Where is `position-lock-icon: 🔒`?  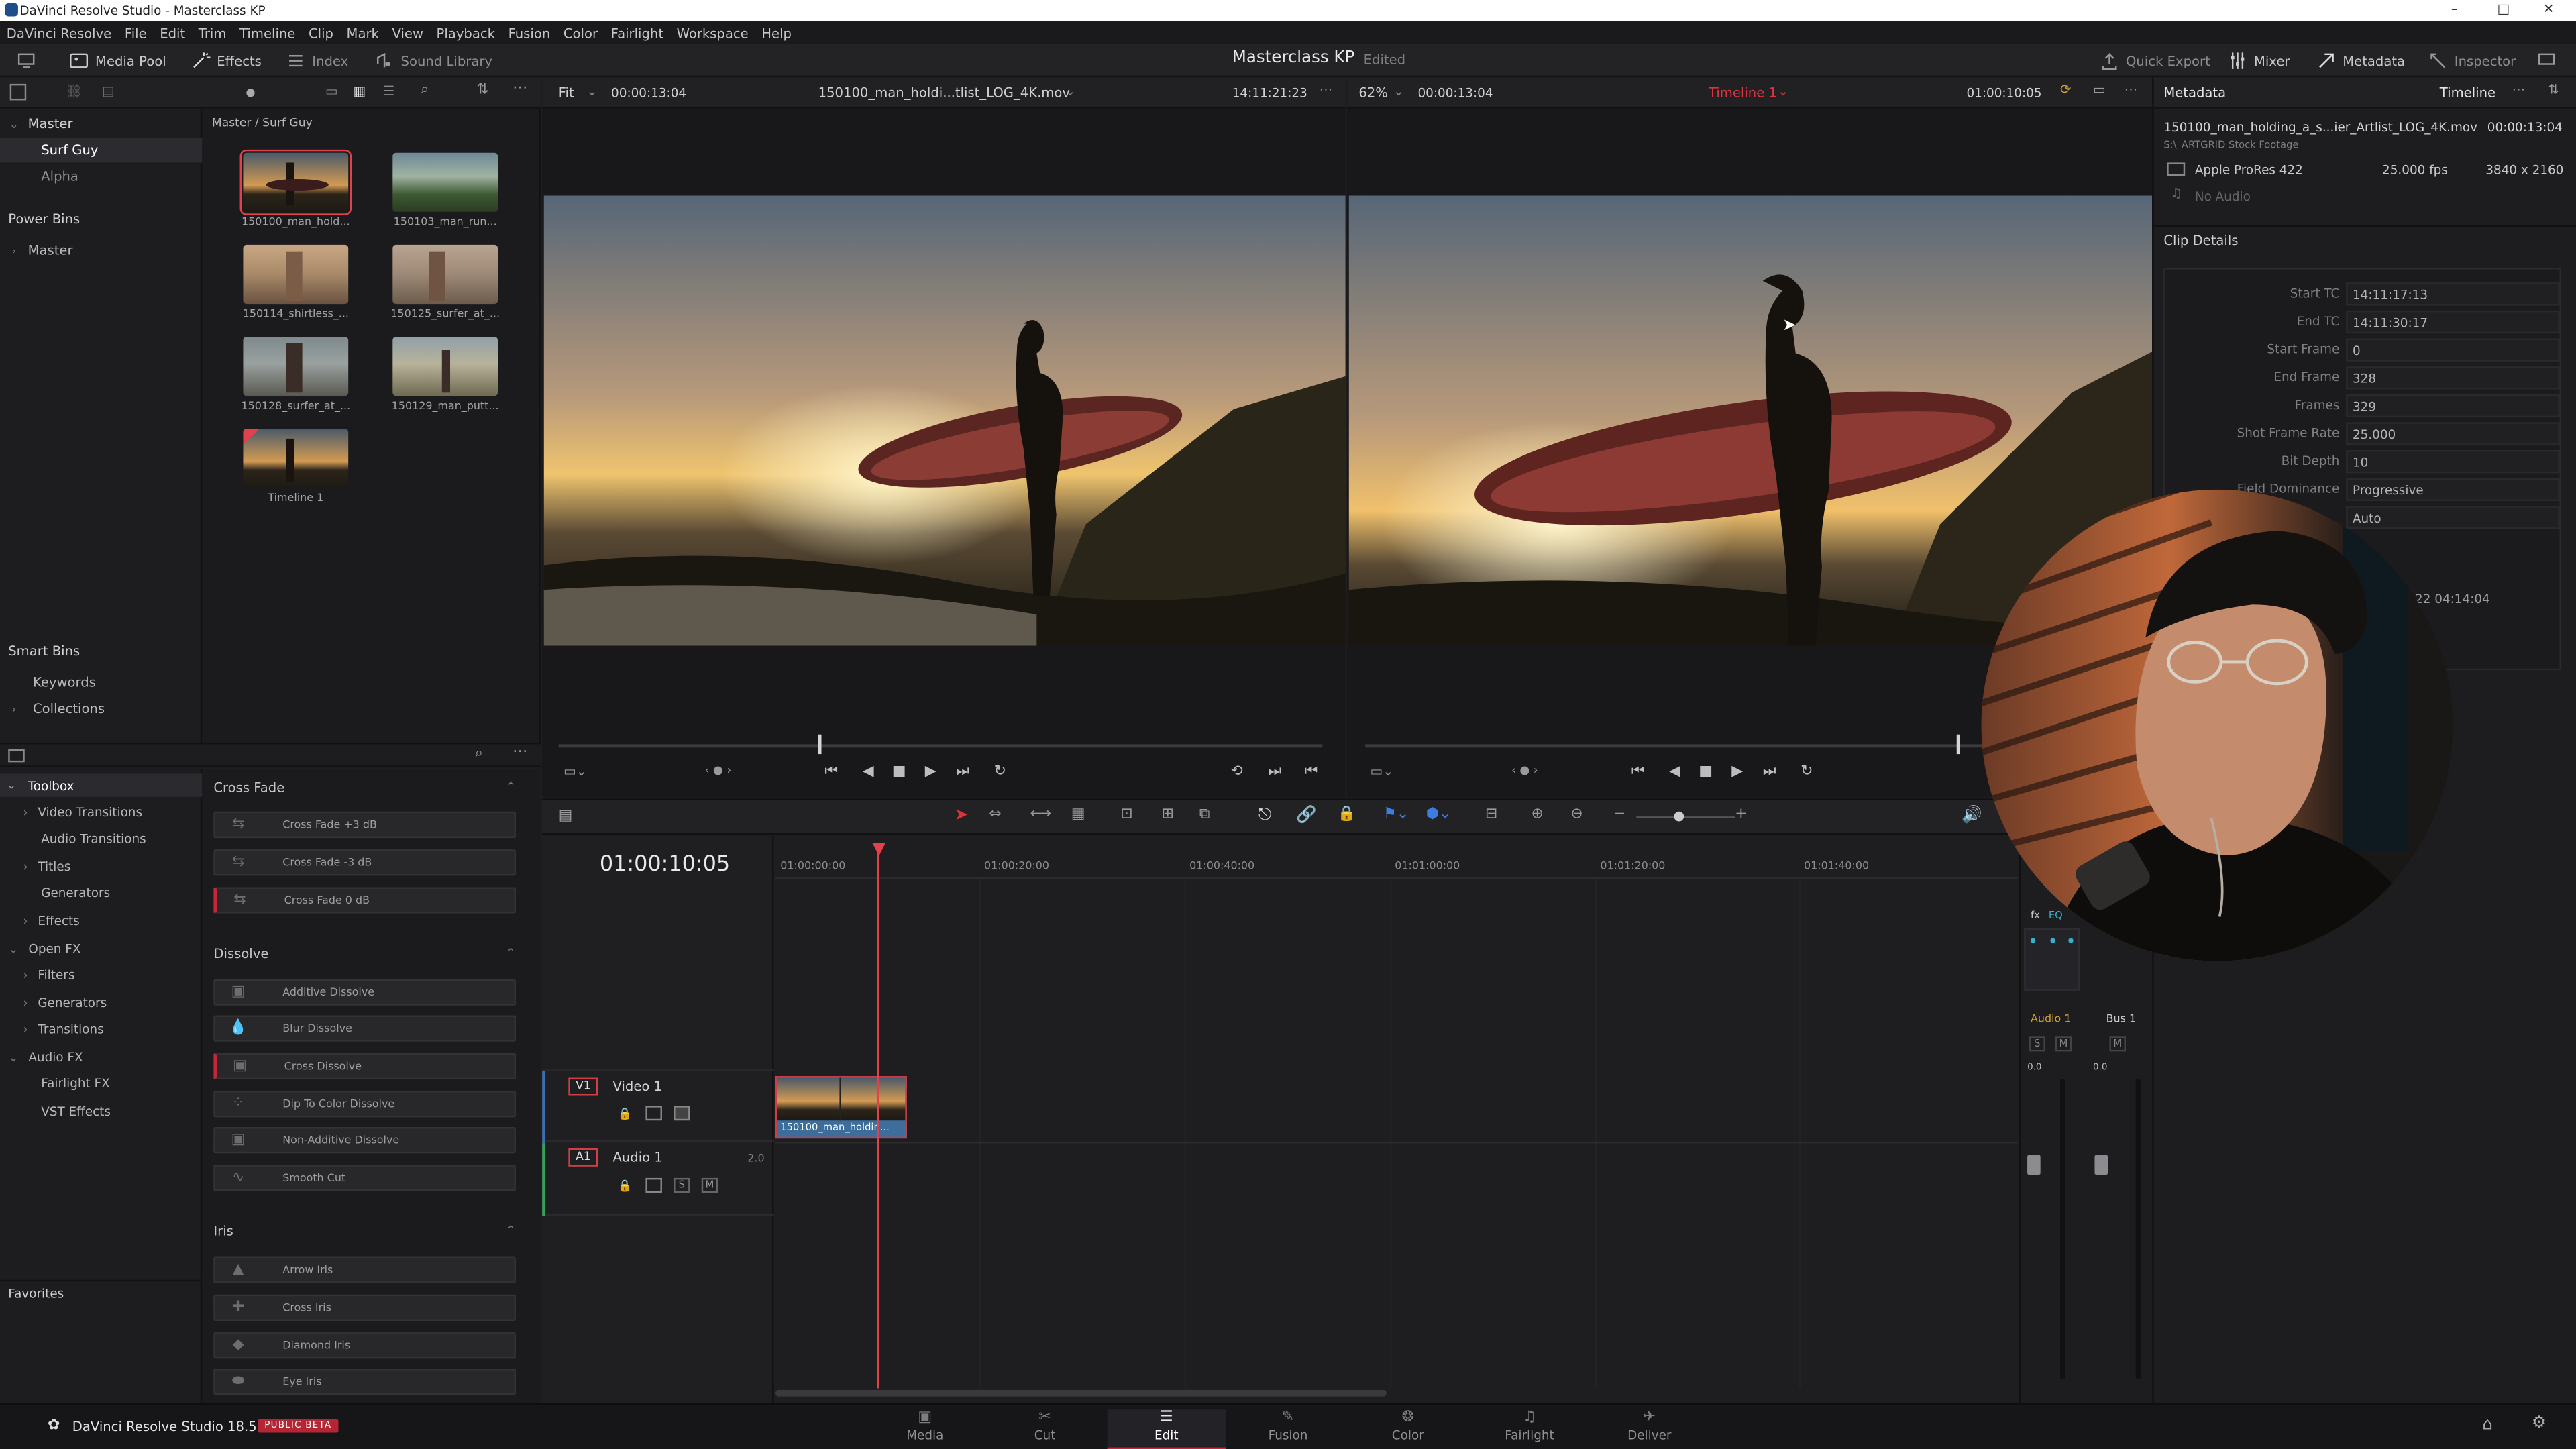 position-lock-icon: 🔒 is located at coordinates (1346, 814).